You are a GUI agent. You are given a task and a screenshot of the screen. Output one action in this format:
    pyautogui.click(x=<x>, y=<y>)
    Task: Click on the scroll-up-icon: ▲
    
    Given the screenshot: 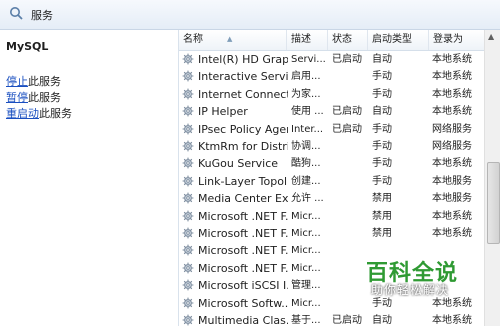 What is the action you would take?
    pyautogui.click(x=491, y=36)
    